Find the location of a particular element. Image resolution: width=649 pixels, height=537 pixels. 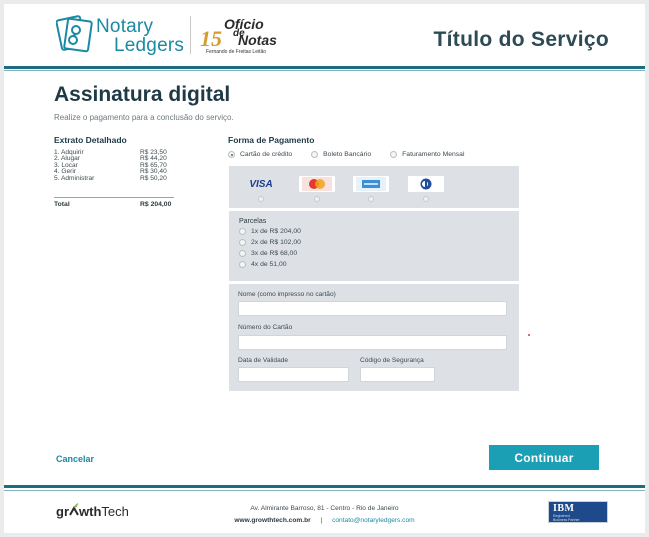

visa-label: VISA is located at coordinates (261, 184).